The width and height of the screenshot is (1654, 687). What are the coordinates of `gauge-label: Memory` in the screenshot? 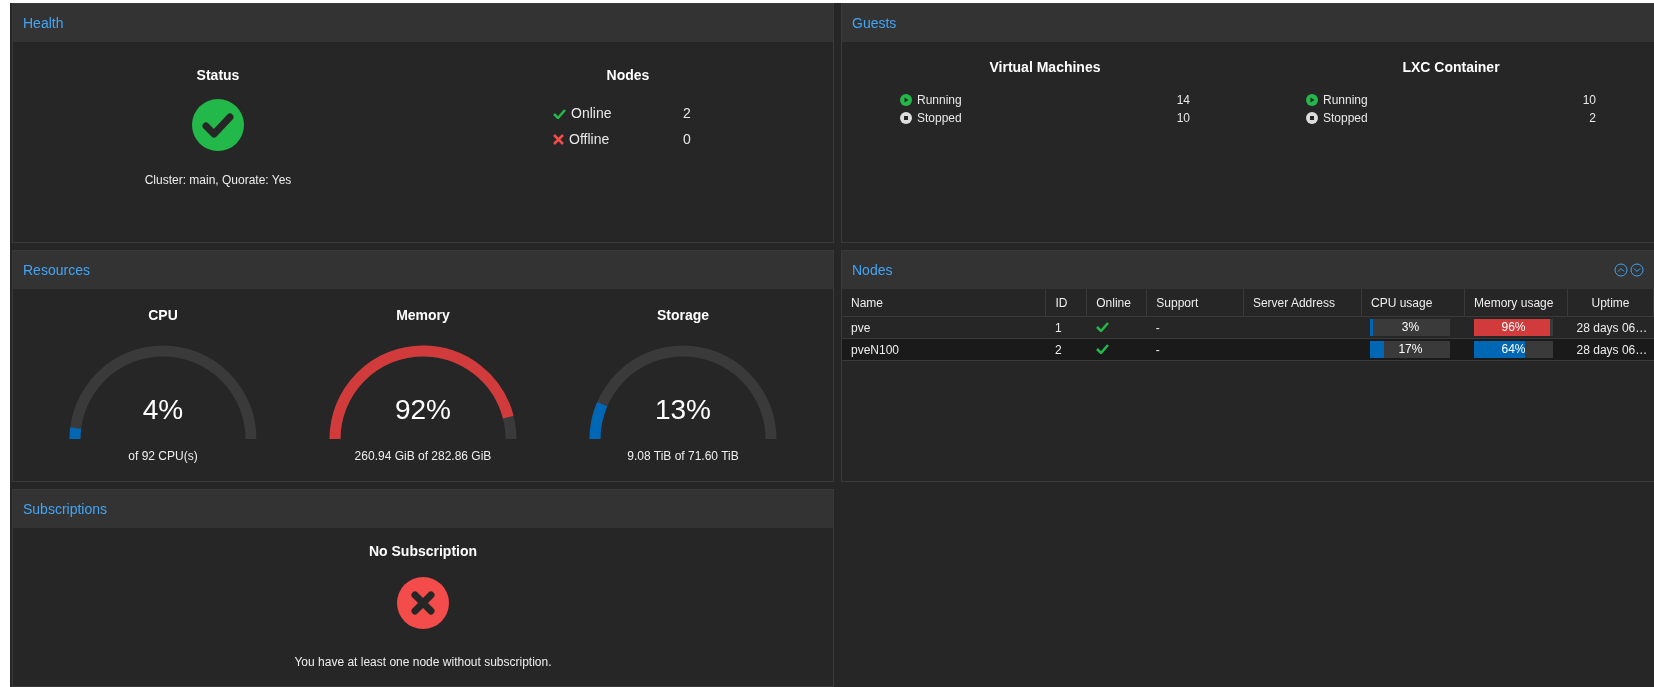 It's located at (423, 315).